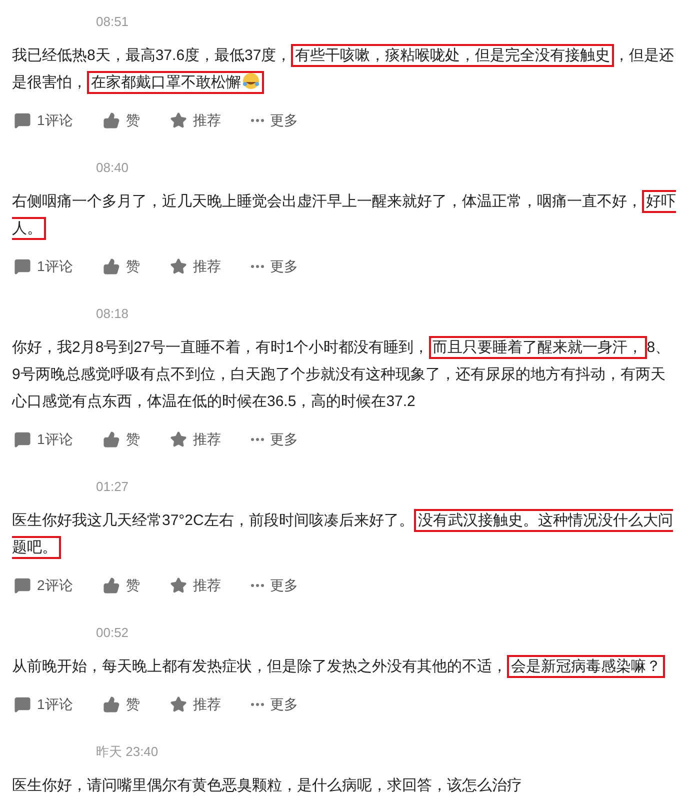 This screenshot has width=690, height=812. Describe the element at coordinates (112, 168) in the screenshot. I see `comment-time: 08:40` at that location.